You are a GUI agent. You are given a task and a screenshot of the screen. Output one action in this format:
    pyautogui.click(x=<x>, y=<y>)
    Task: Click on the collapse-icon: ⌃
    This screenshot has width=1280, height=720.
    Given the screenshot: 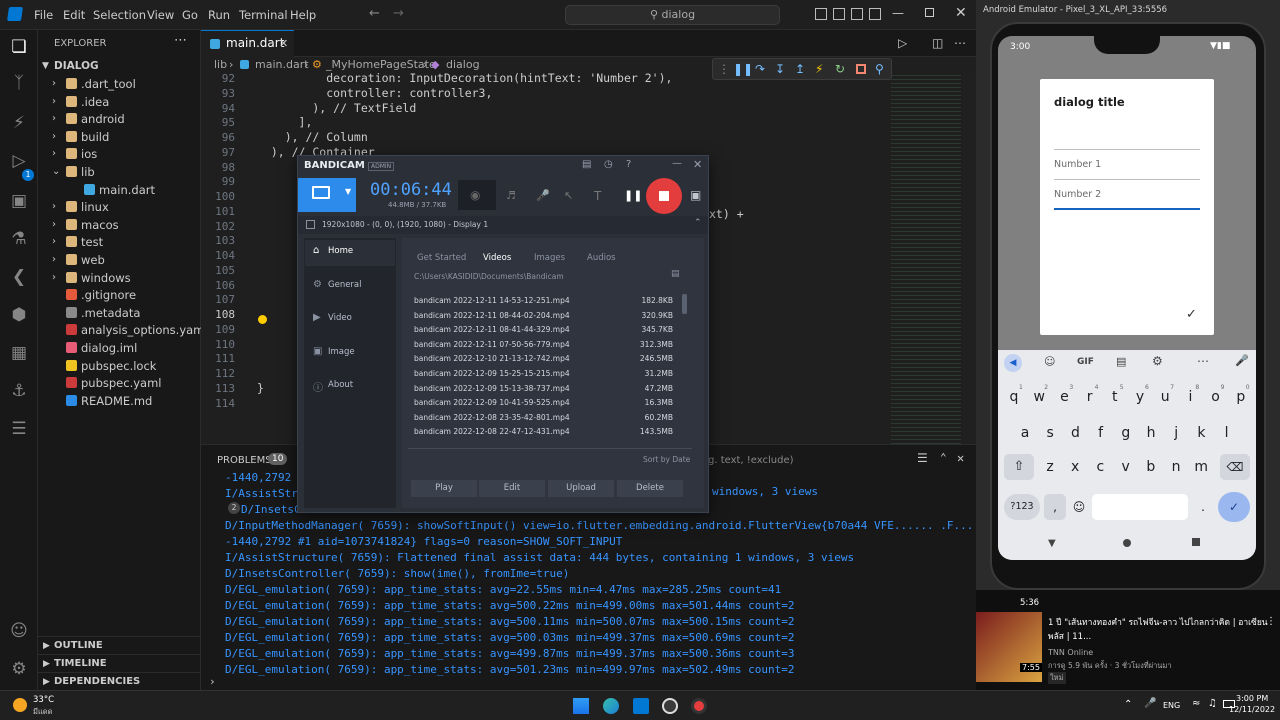 What is the action you would take?
    pyautogui.click(x=698, y=223)
    